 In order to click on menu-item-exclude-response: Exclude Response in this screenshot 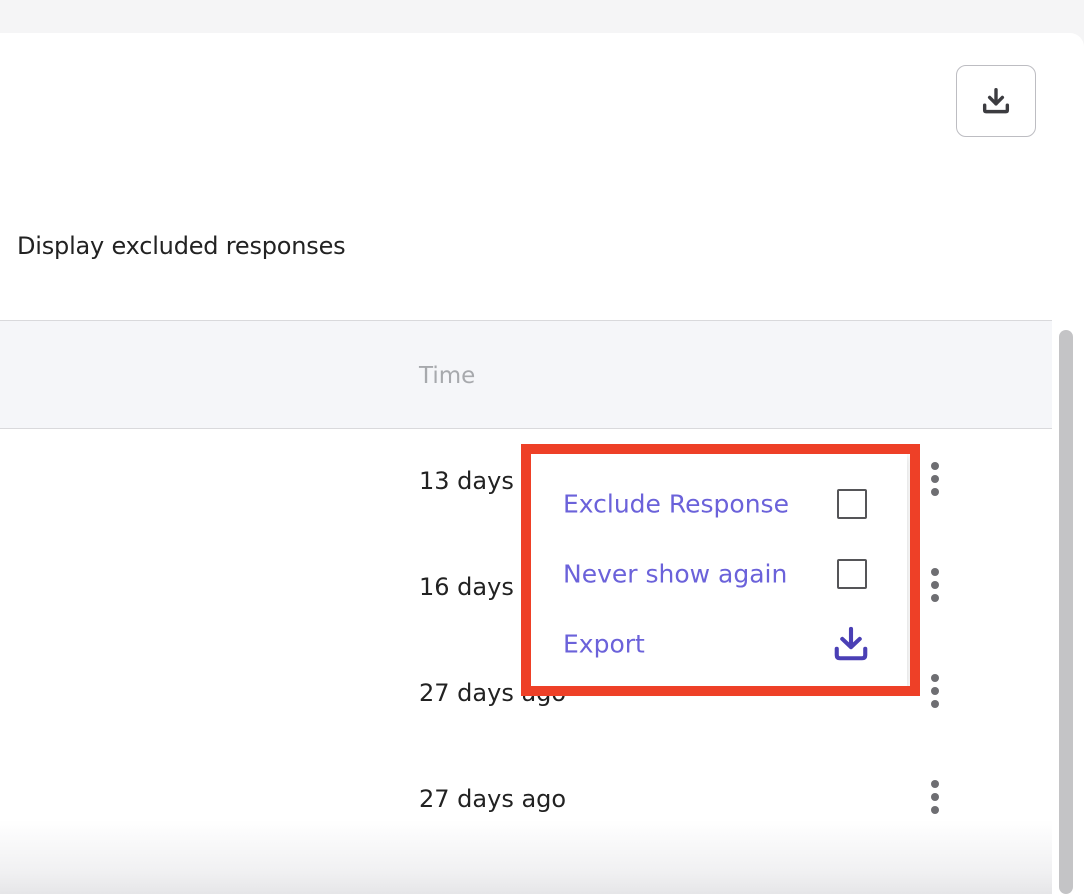, I will do `click(719, 504)`.